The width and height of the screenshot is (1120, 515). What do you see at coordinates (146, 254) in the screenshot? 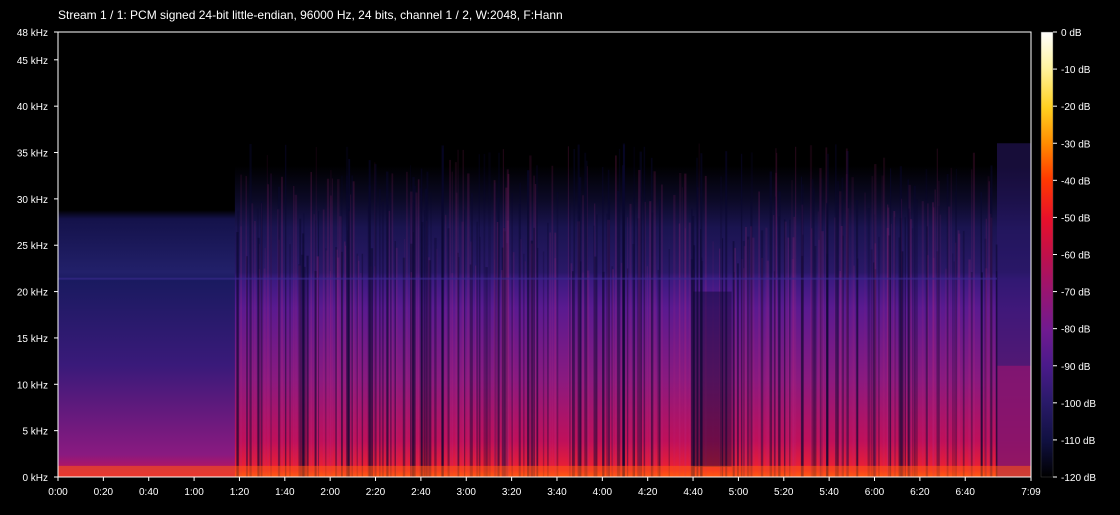
I see `spectrum-intro-fill` at bounding box center [146, 254].